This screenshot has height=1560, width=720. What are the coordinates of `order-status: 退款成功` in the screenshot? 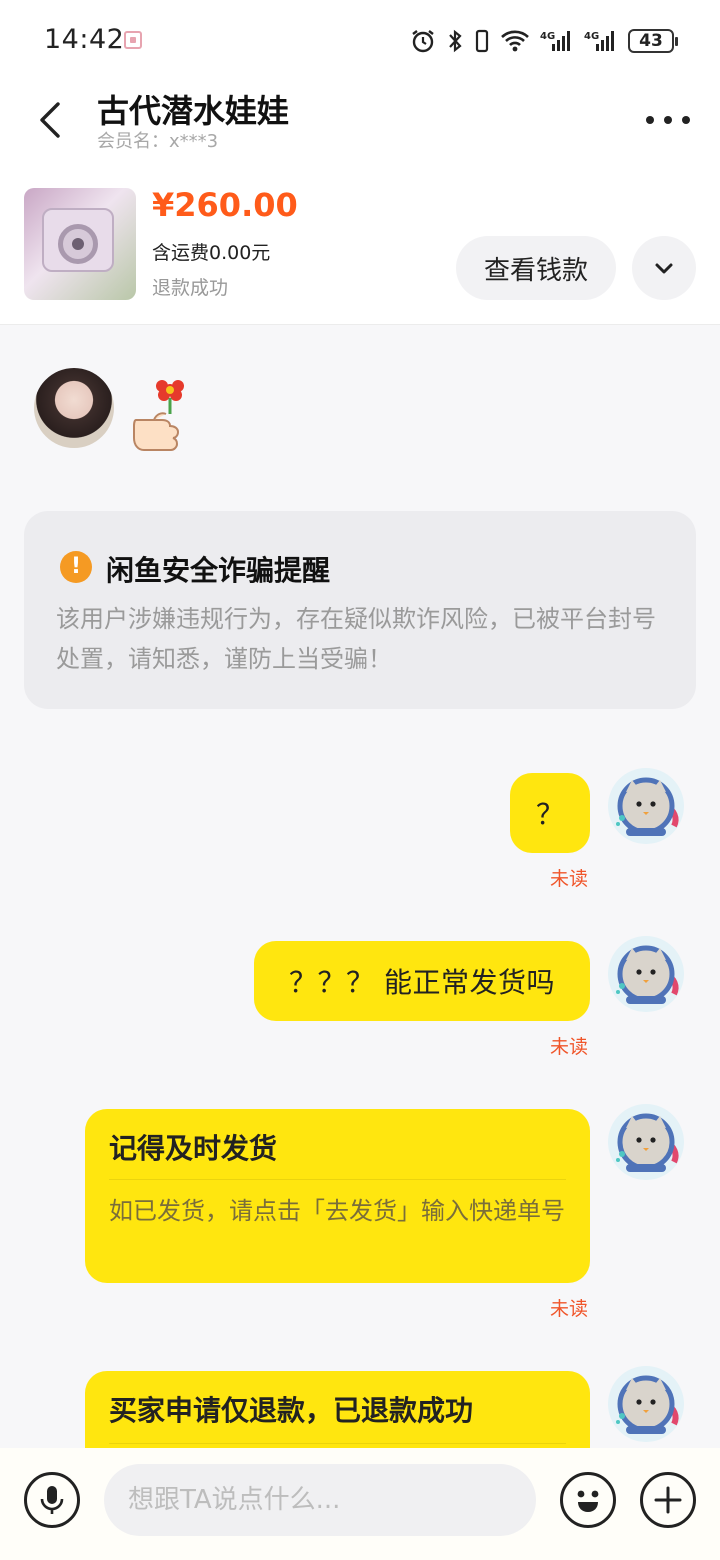 It's located at (190, 288).